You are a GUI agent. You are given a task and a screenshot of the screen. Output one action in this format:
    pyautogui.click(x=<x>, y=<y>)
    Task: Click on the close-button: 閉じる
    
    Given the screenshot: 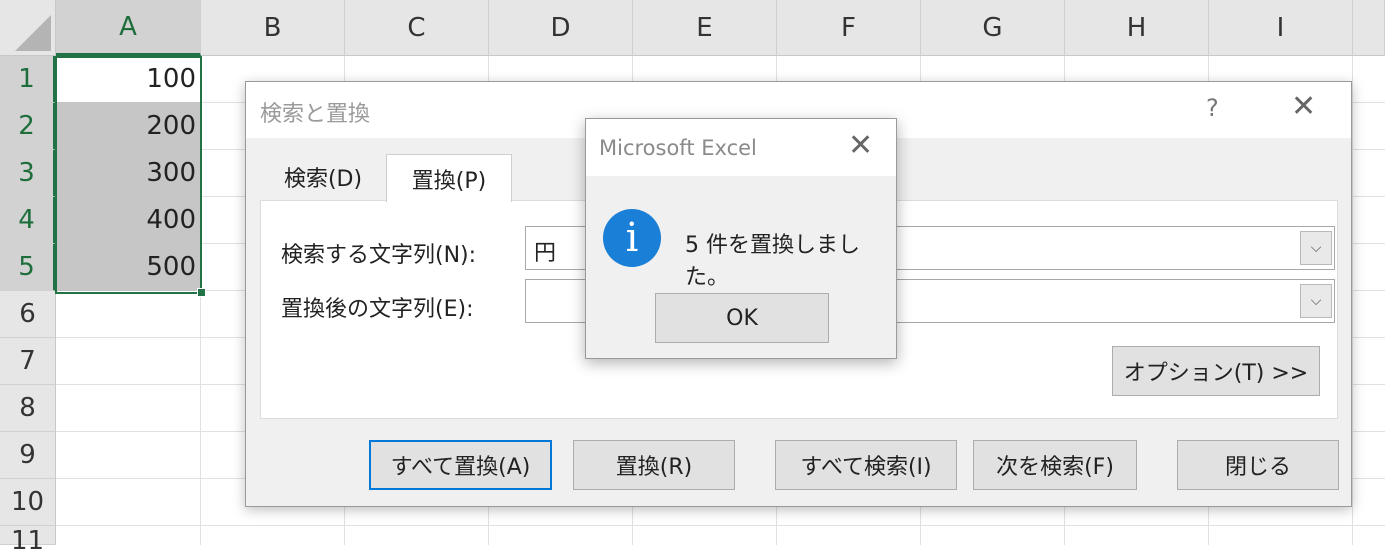 What is the action you would take?
    pyautogui.click(x=1258, y=465)
    